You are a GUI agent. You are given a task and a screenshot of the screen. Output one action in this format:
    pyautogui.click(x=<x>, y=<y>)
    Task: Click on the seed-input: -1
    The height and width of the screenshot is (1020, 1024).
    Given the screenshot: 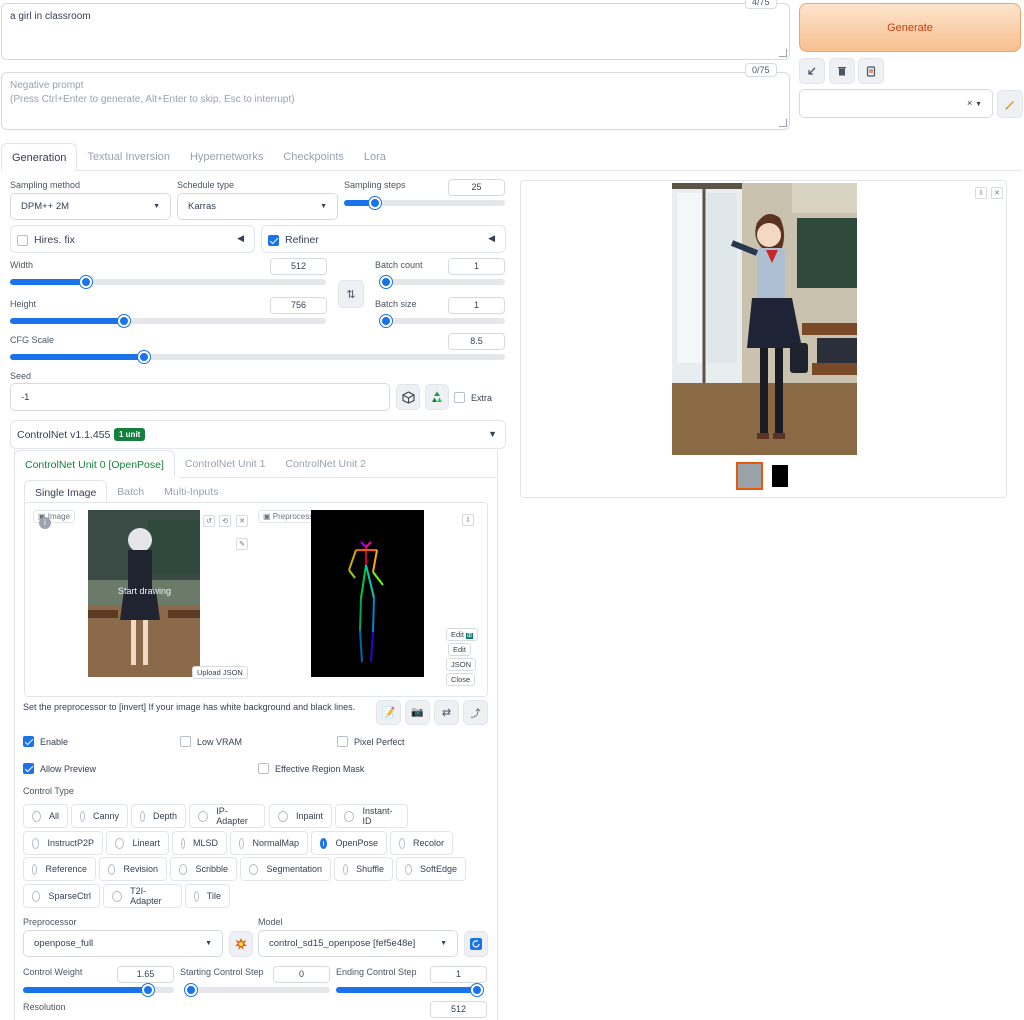 What is the action you would take?
    pyautogui.click(x=200, y=397)
    